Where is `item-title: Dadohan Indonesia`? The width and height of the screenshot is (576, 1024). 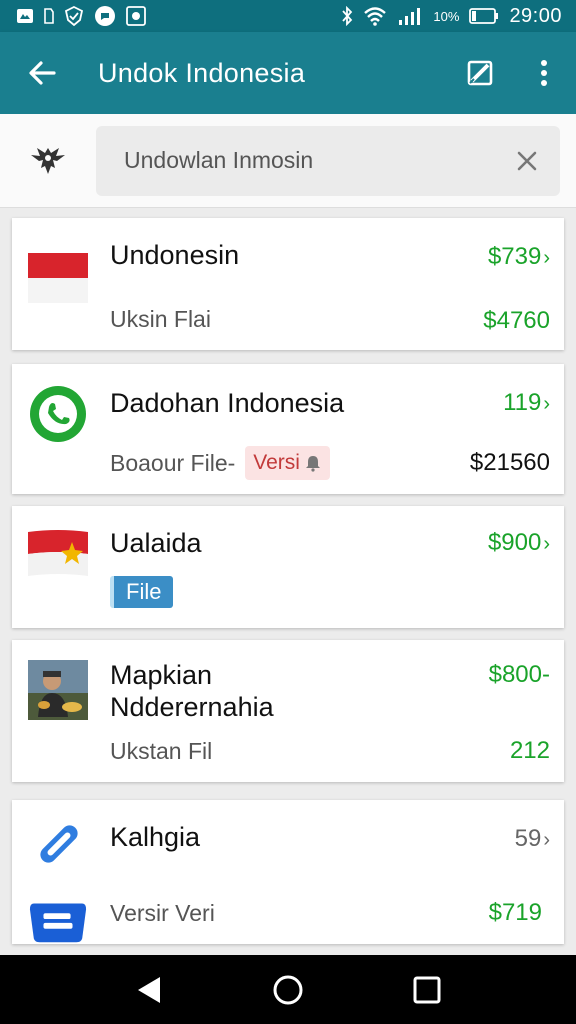 item-title: Dadohan Indonesia is located at coordinates (227, 403).